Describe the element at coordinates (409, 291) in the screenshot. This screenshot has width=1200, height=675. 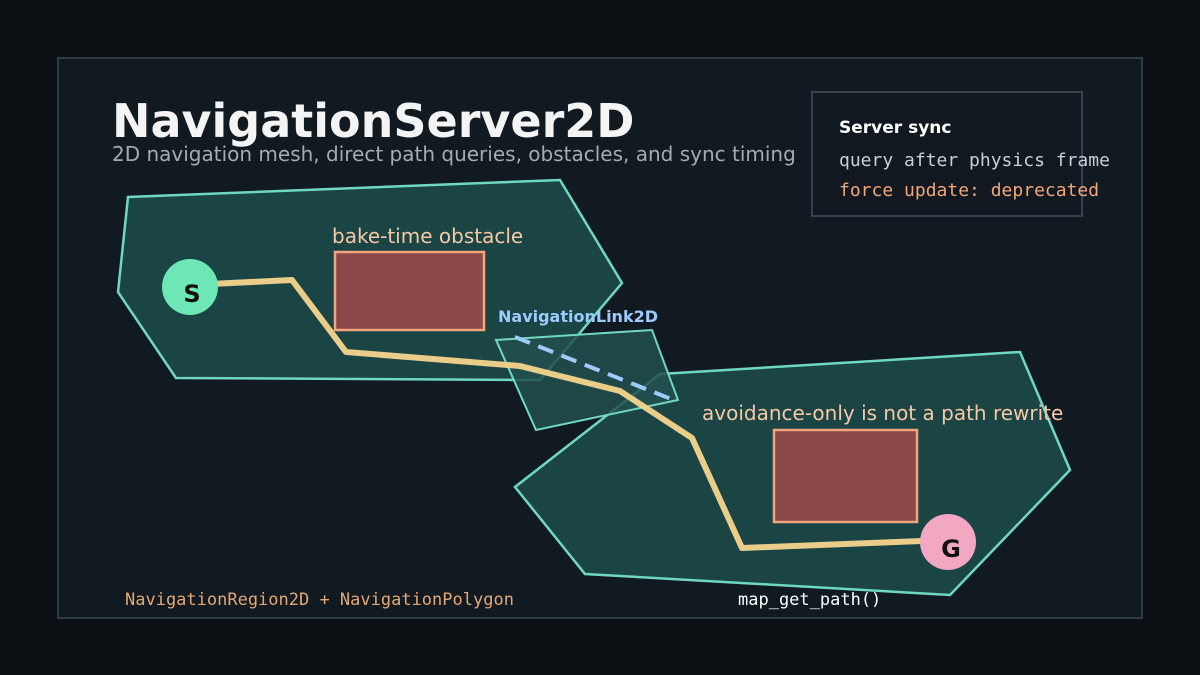
I see `bake-time-obstacle` at that location.